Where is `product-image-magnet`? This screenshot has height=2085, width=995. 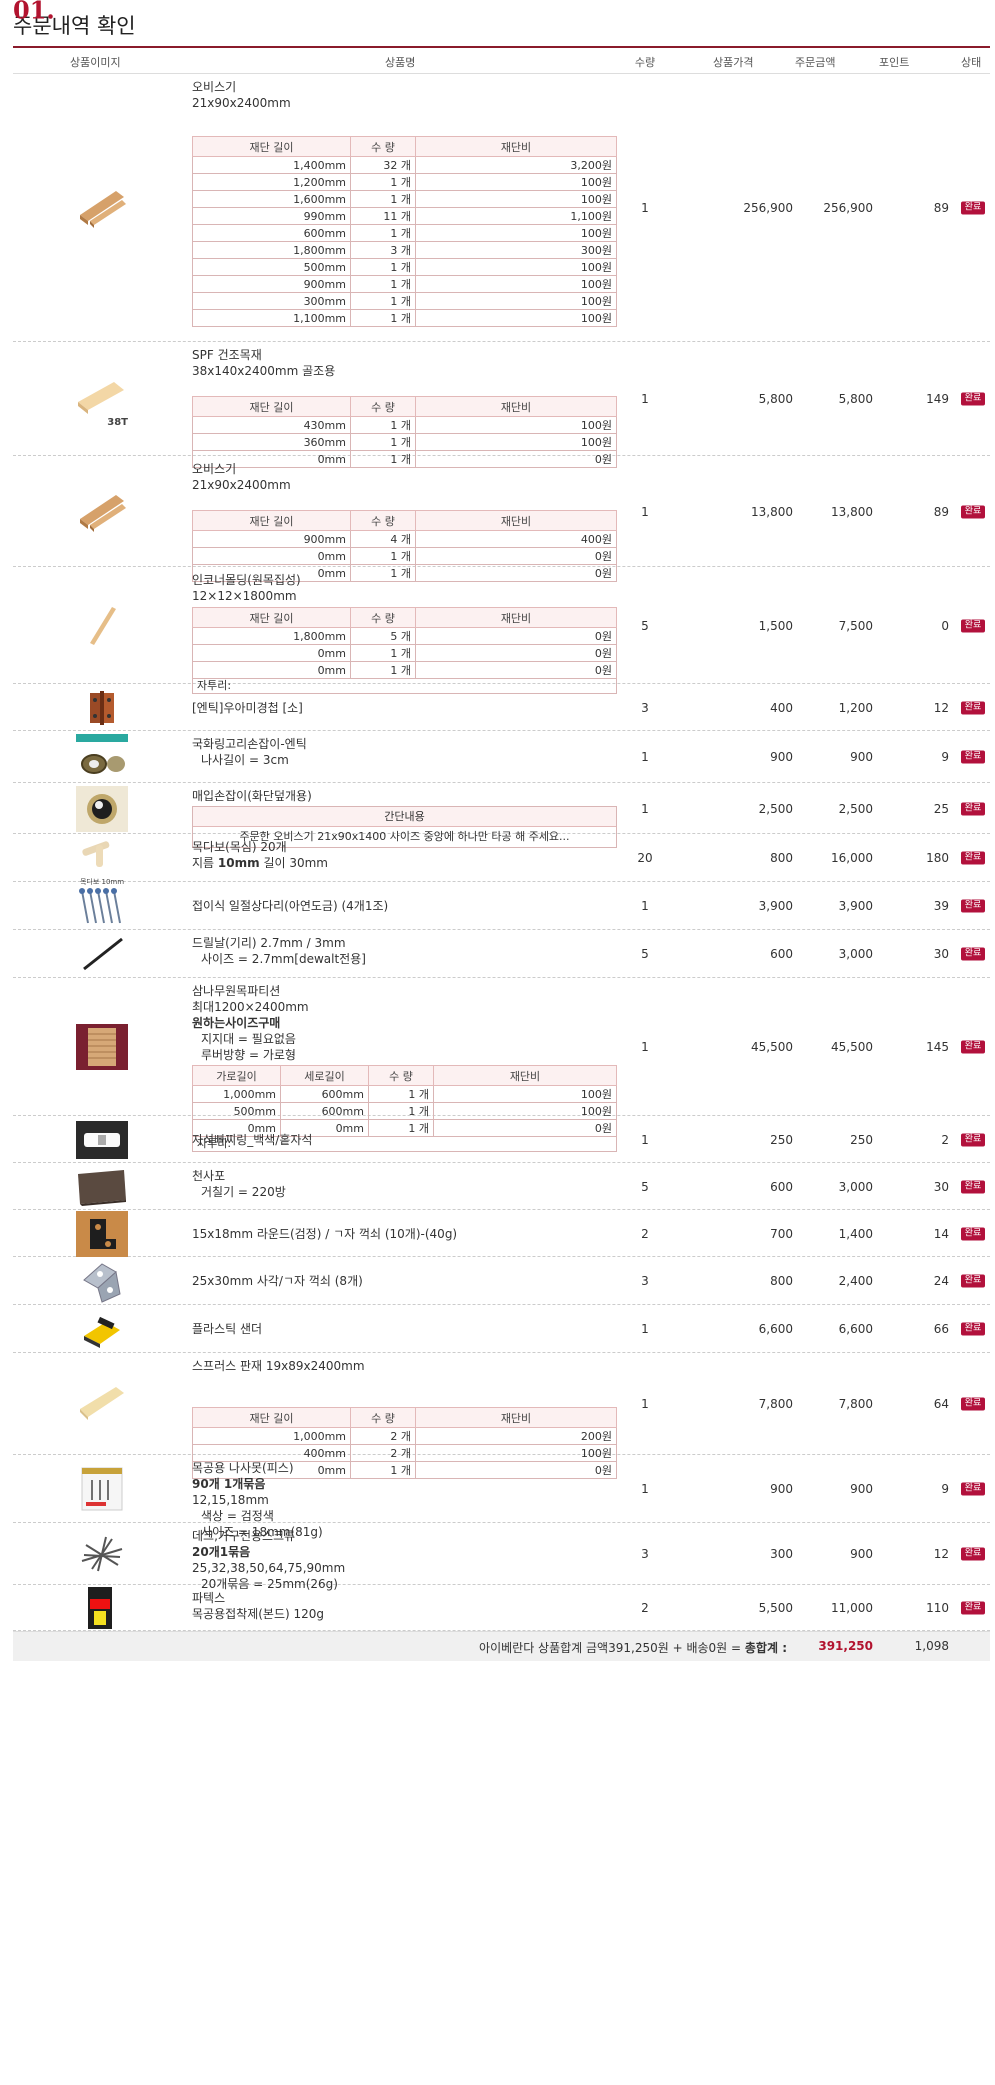
product-image-magnet is located at coordinates (102, 1140).